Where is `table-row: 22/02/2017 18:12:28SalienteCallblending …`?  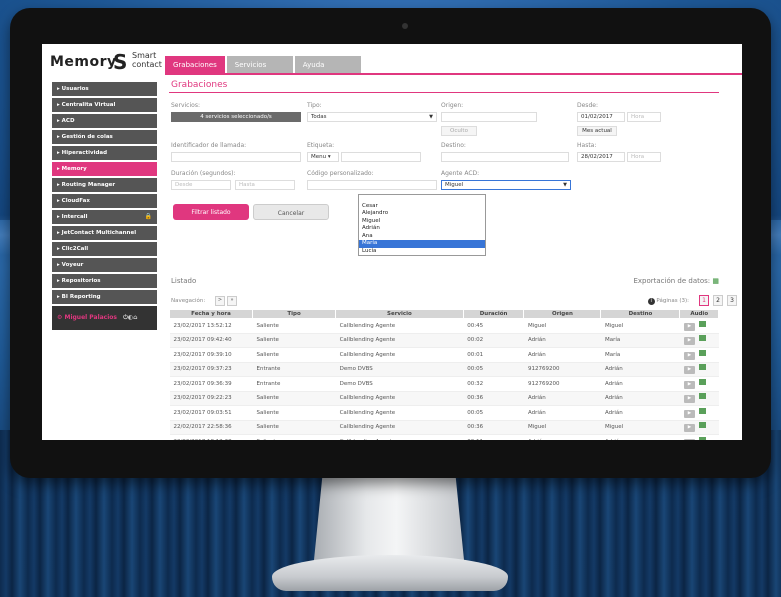
table-row: 22/02/2017 18:12:28SalienteCallblending … is located at coordinates (444, 437).